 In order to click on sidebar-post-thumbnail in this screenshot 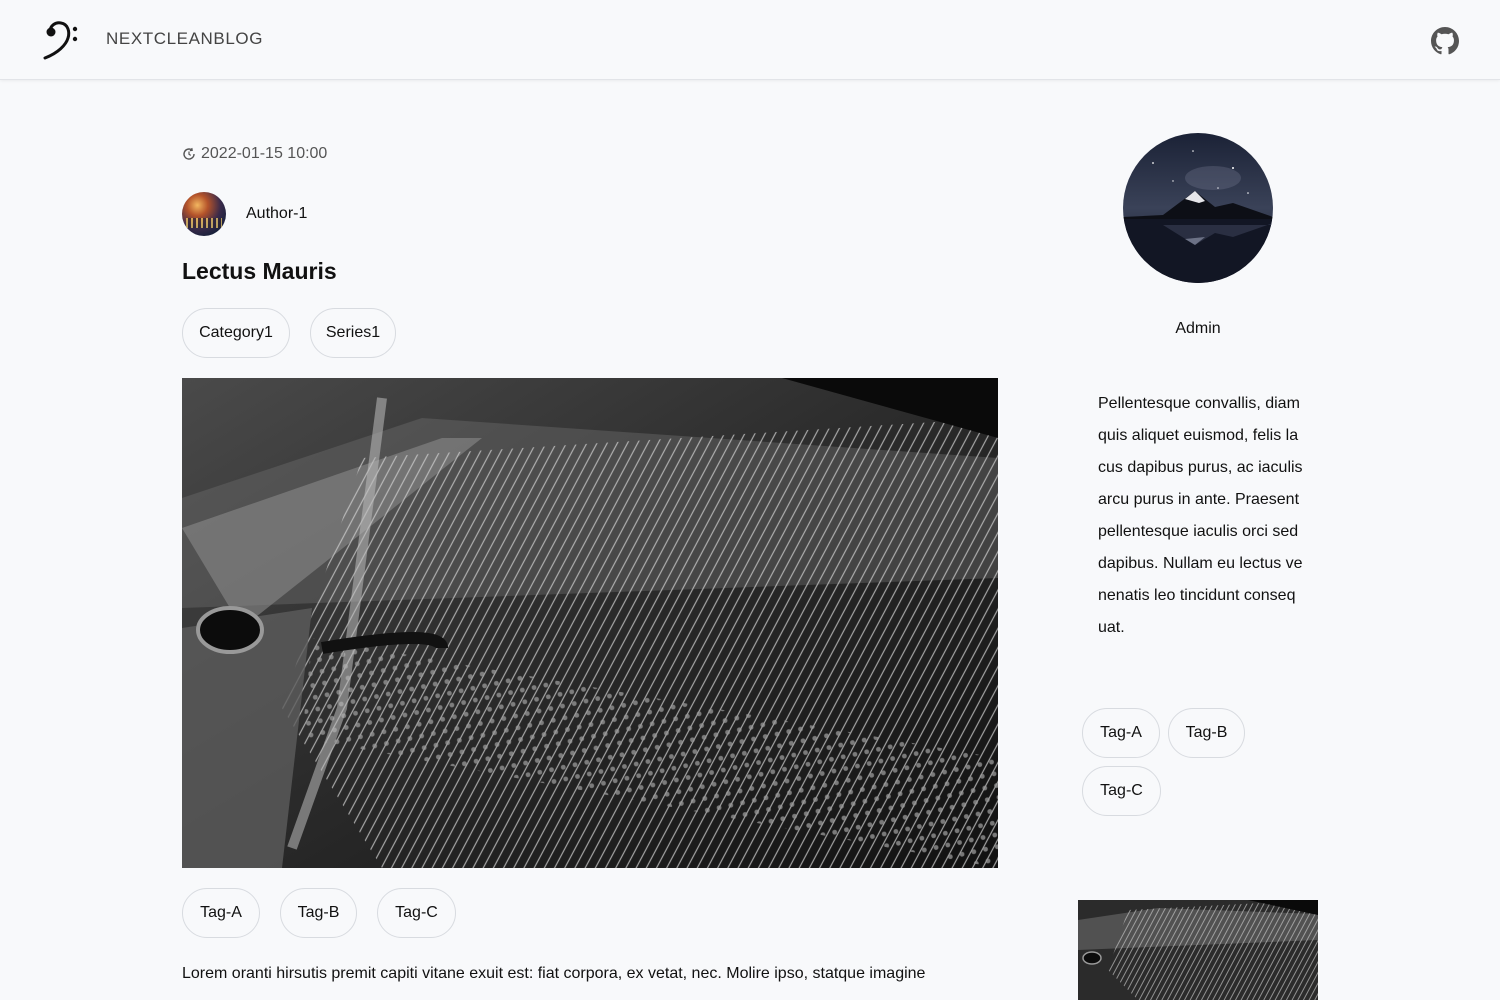, I will do `click(1198, 950)`.